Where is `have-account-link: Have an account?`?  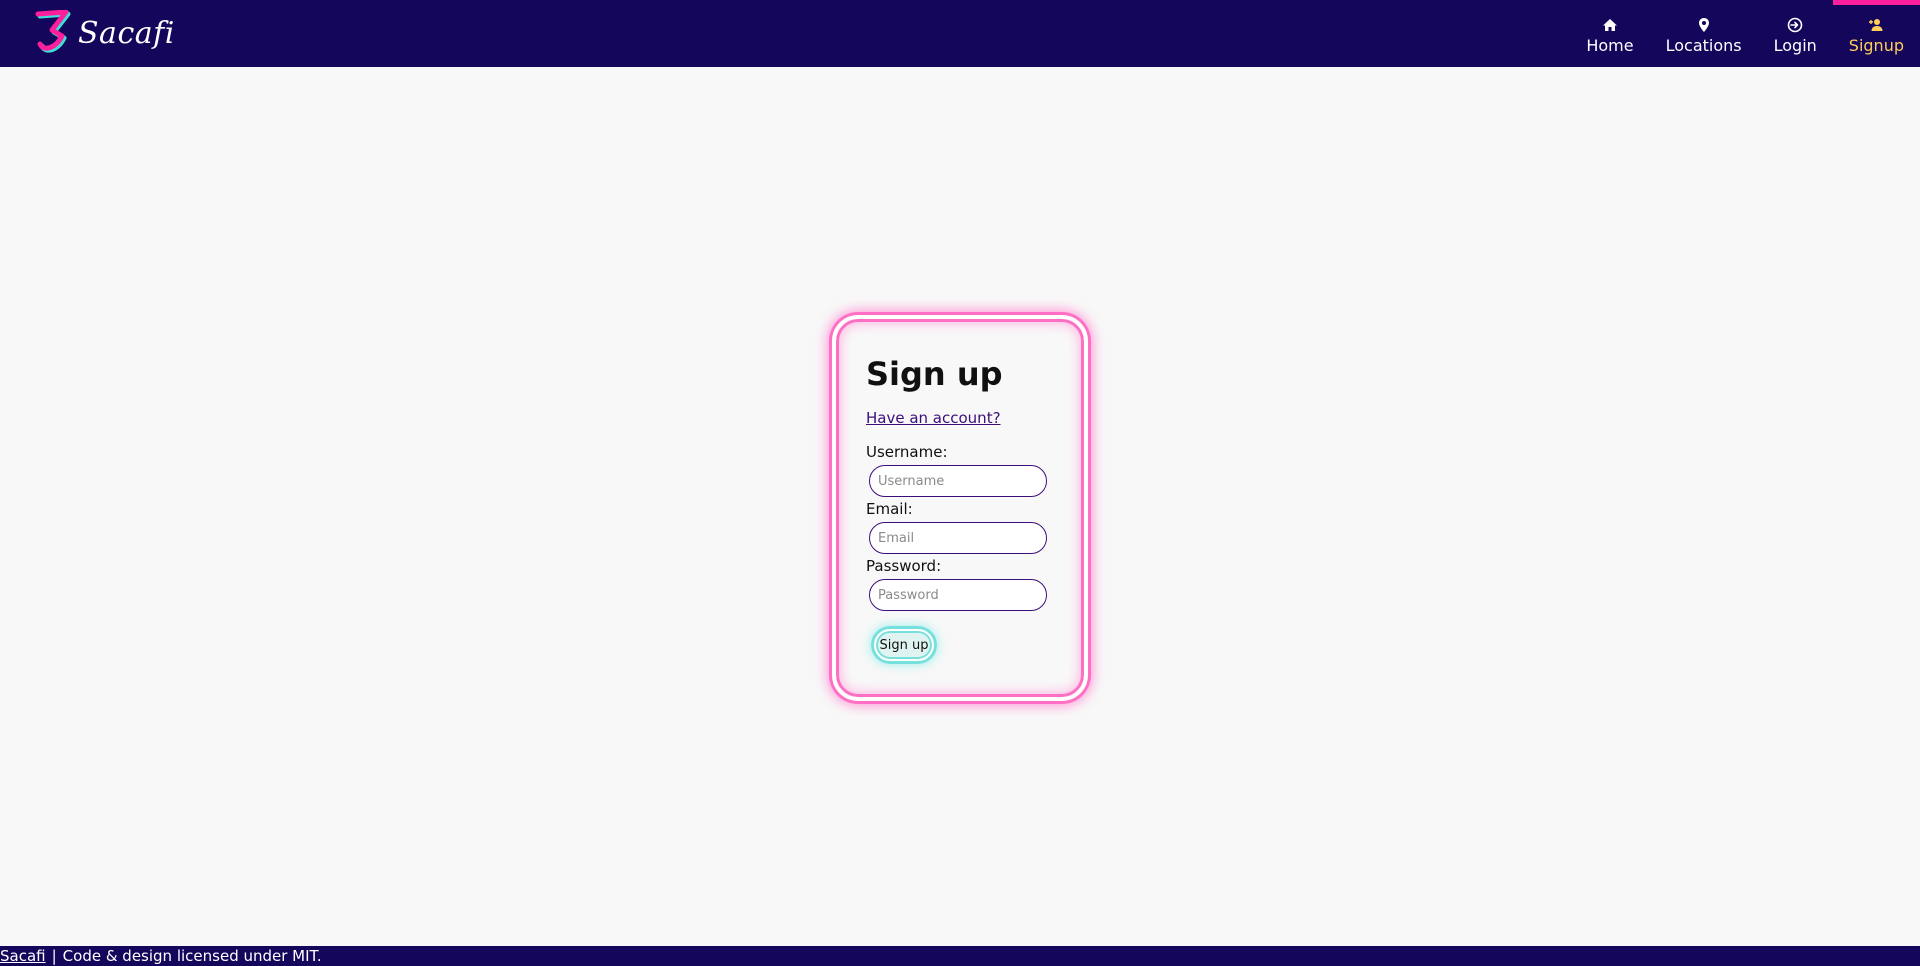
have-account-link: Have an account? is located at coordinates (933, 418).